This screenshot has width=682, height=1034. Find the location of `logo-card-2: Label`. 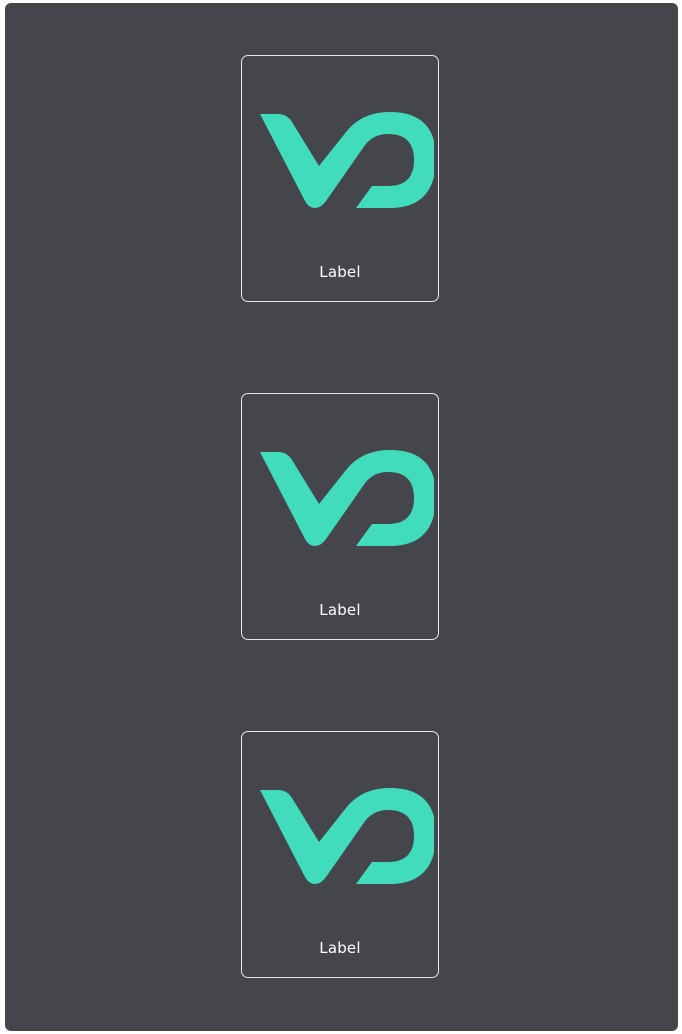

logo-card-2: Label is located at coordinates (340, 516).